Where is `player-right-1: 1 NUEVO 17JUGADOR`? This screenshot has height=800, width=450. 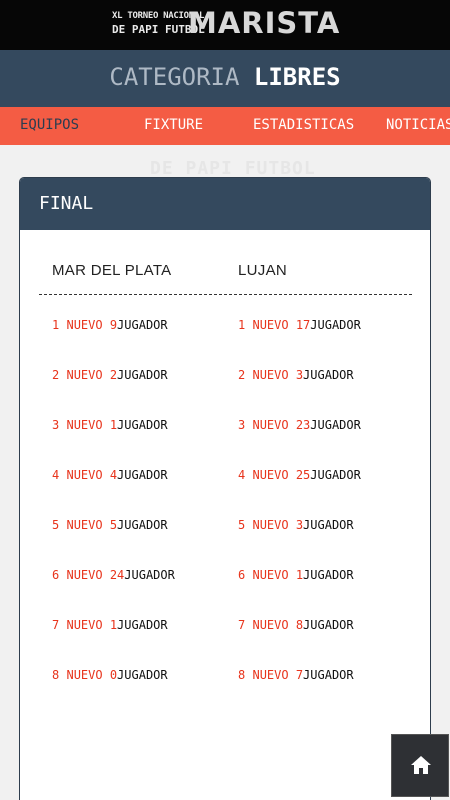 player-right-1: 1 NUEVO 17JUGADOR is located at coordinates (299, 325).